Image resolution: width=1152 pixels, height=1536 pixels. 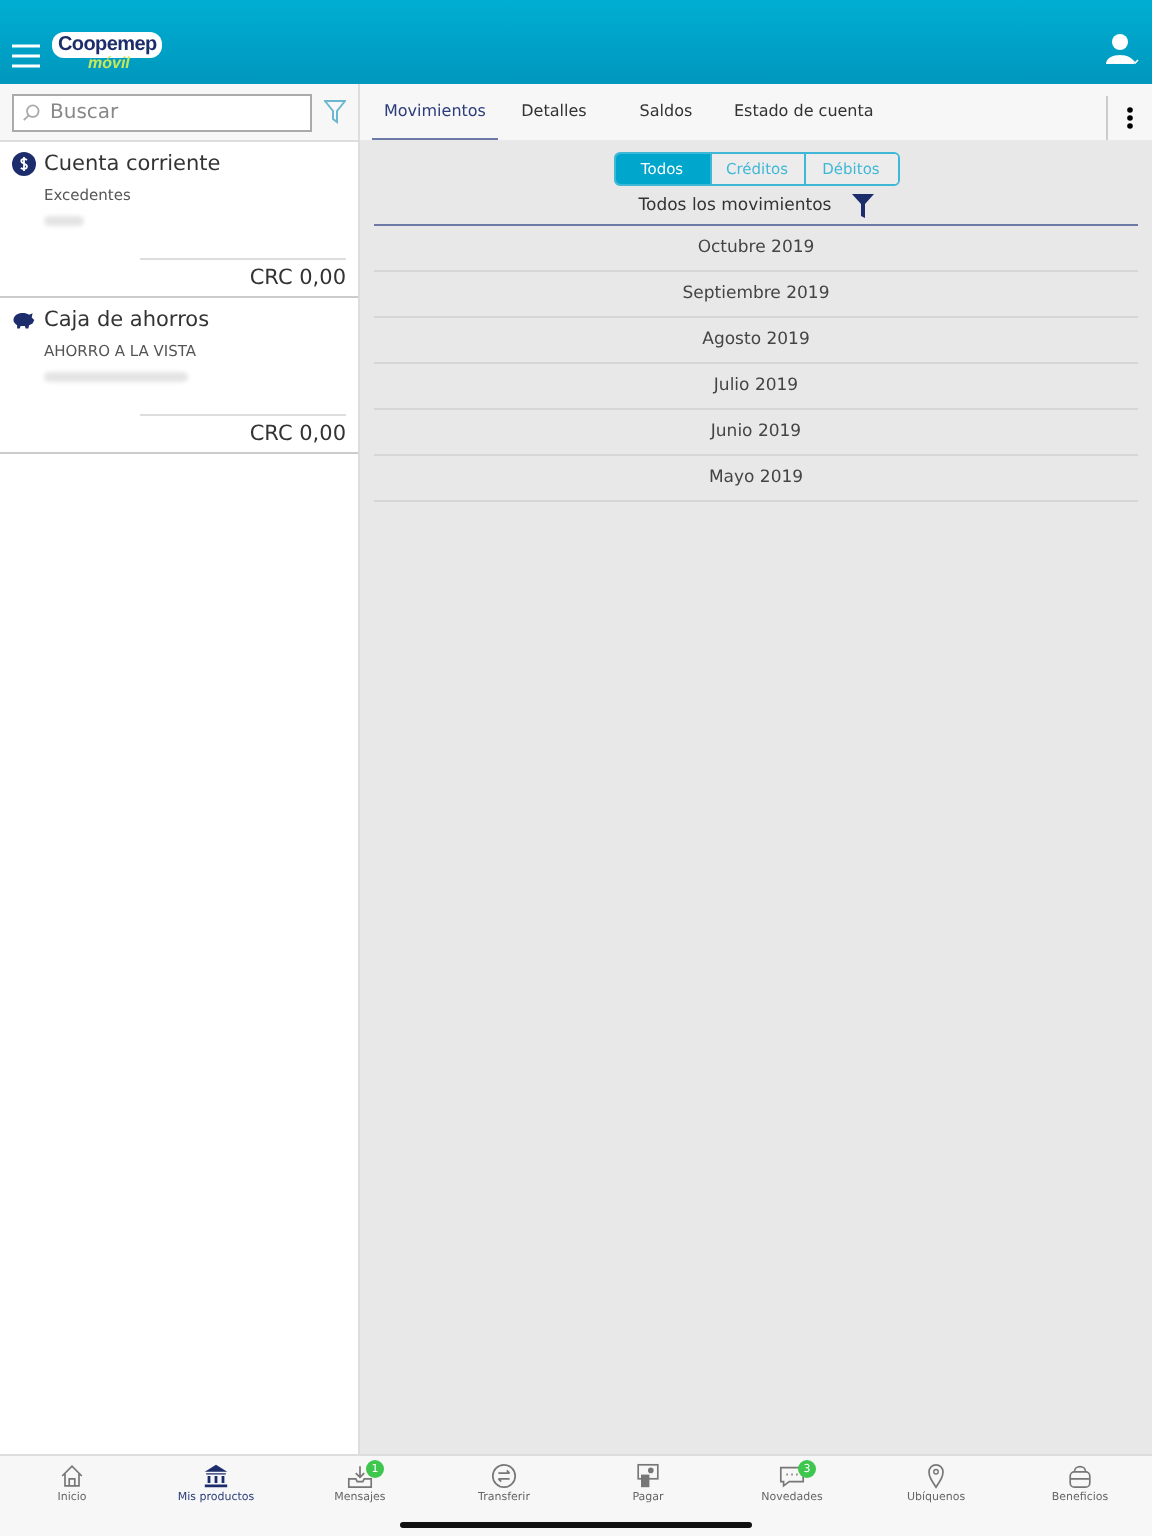 I want to click on tab: Saldos, so click(x=665, y=112).